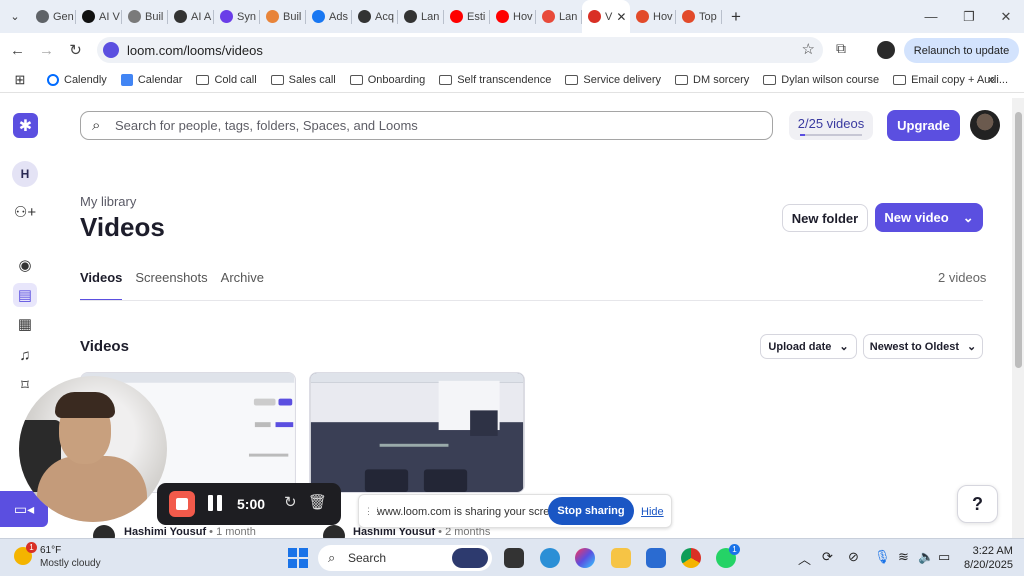 This screenshot has height=576, width=1024. Describe the element at coordinates (591, 511) in the screenshot. I see `stop-sharing-button: Stop sharing` at that location.